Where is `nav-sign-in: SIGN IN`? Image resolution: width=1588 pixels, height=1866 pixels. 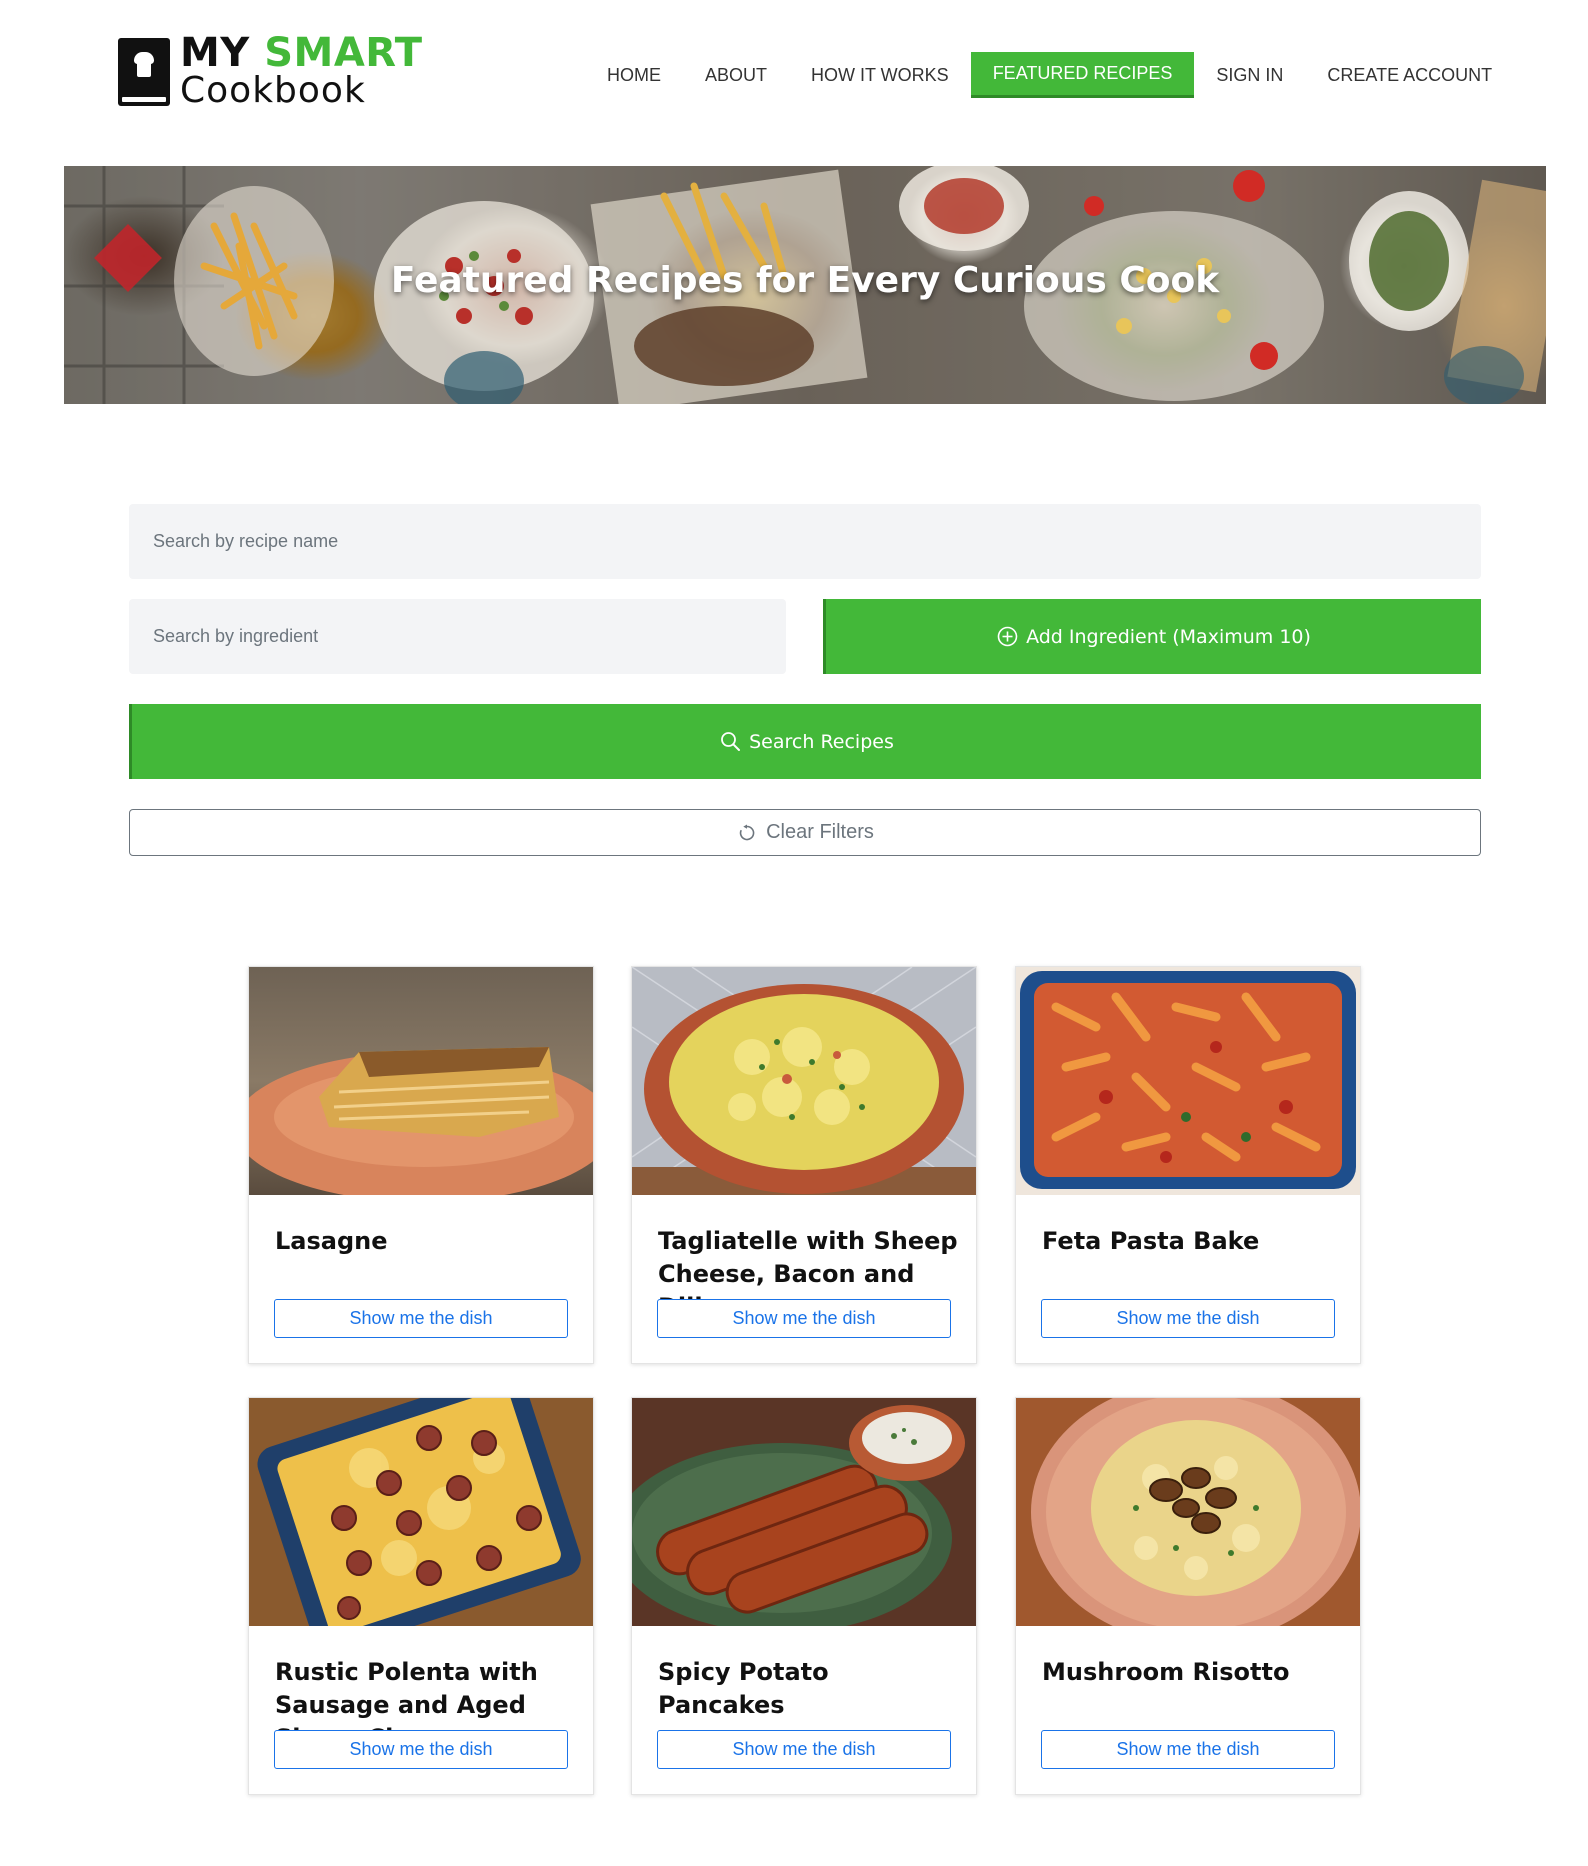
nav-sign-in: SIGN IN is located at coordinates (1249, 75).